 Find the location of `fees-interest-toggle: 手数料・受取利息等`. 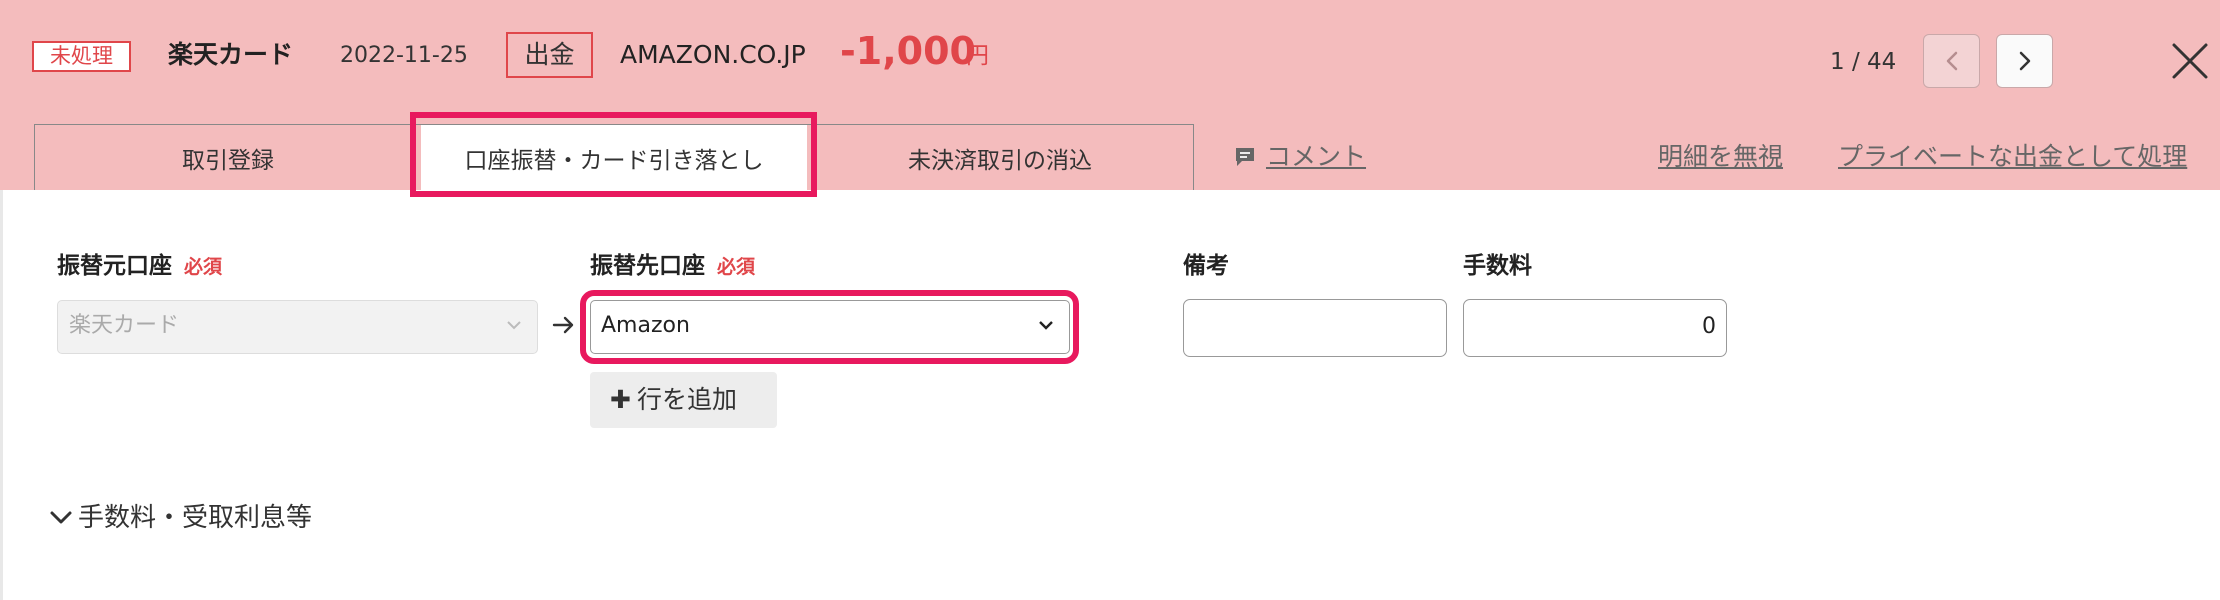

fees-interest-toggle: 手数料・受取利息等 is located at coordinates (180, 518).